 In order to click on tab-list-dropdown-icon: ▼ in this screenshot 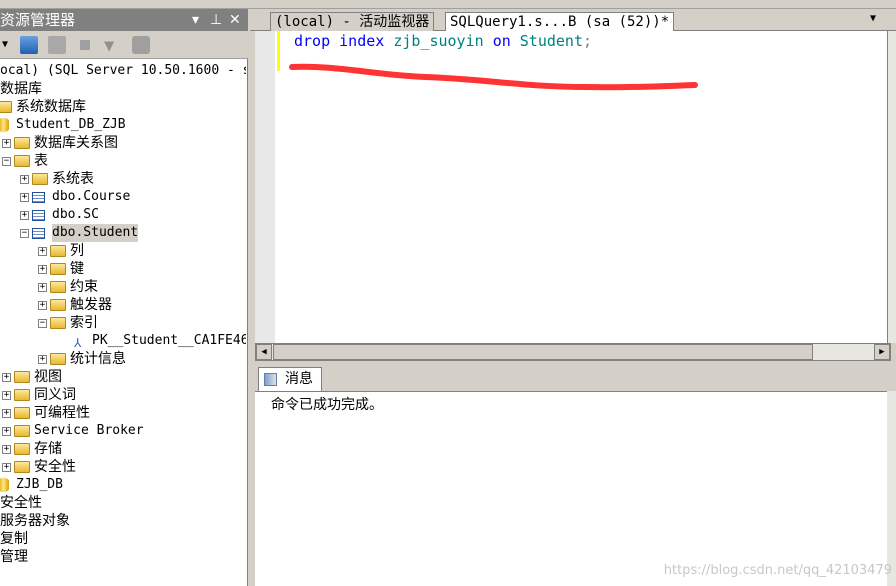, I will do `click(873, 18)`.